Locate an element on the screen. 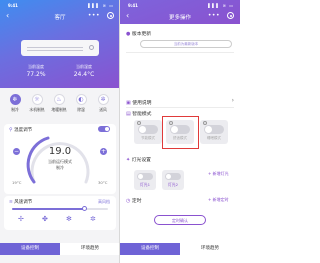 The width and height of the screenshot is (320, 263). max-temp-label: 30°C is located at coordinates (103, 182).